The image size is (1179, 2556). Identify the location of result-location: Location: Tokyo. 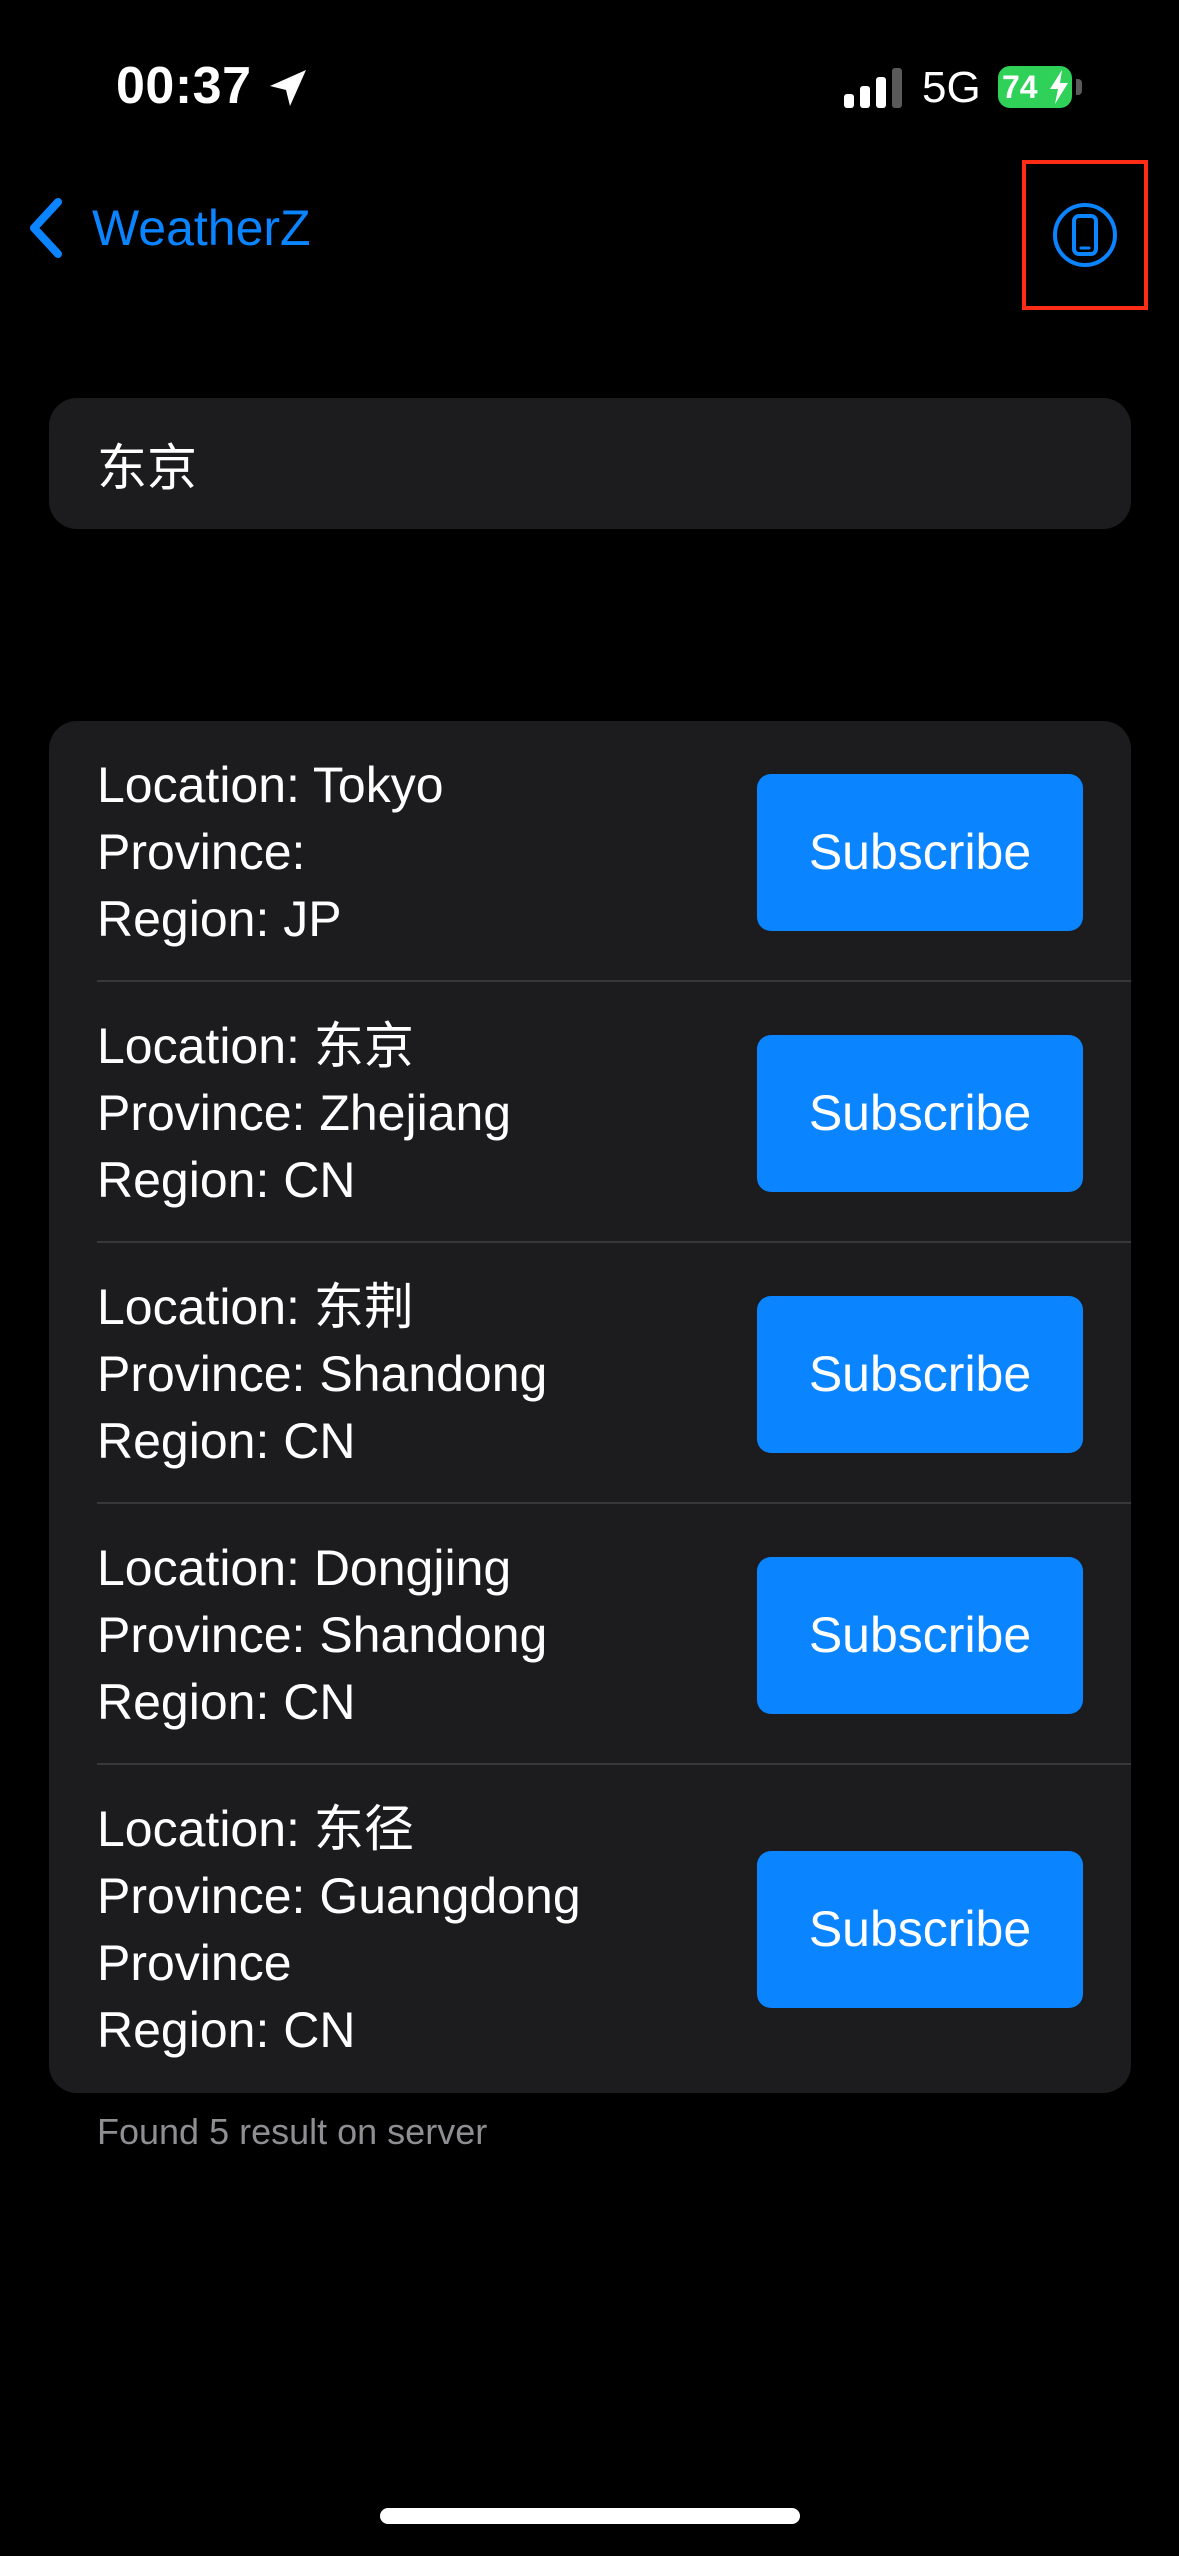
(270, 785).